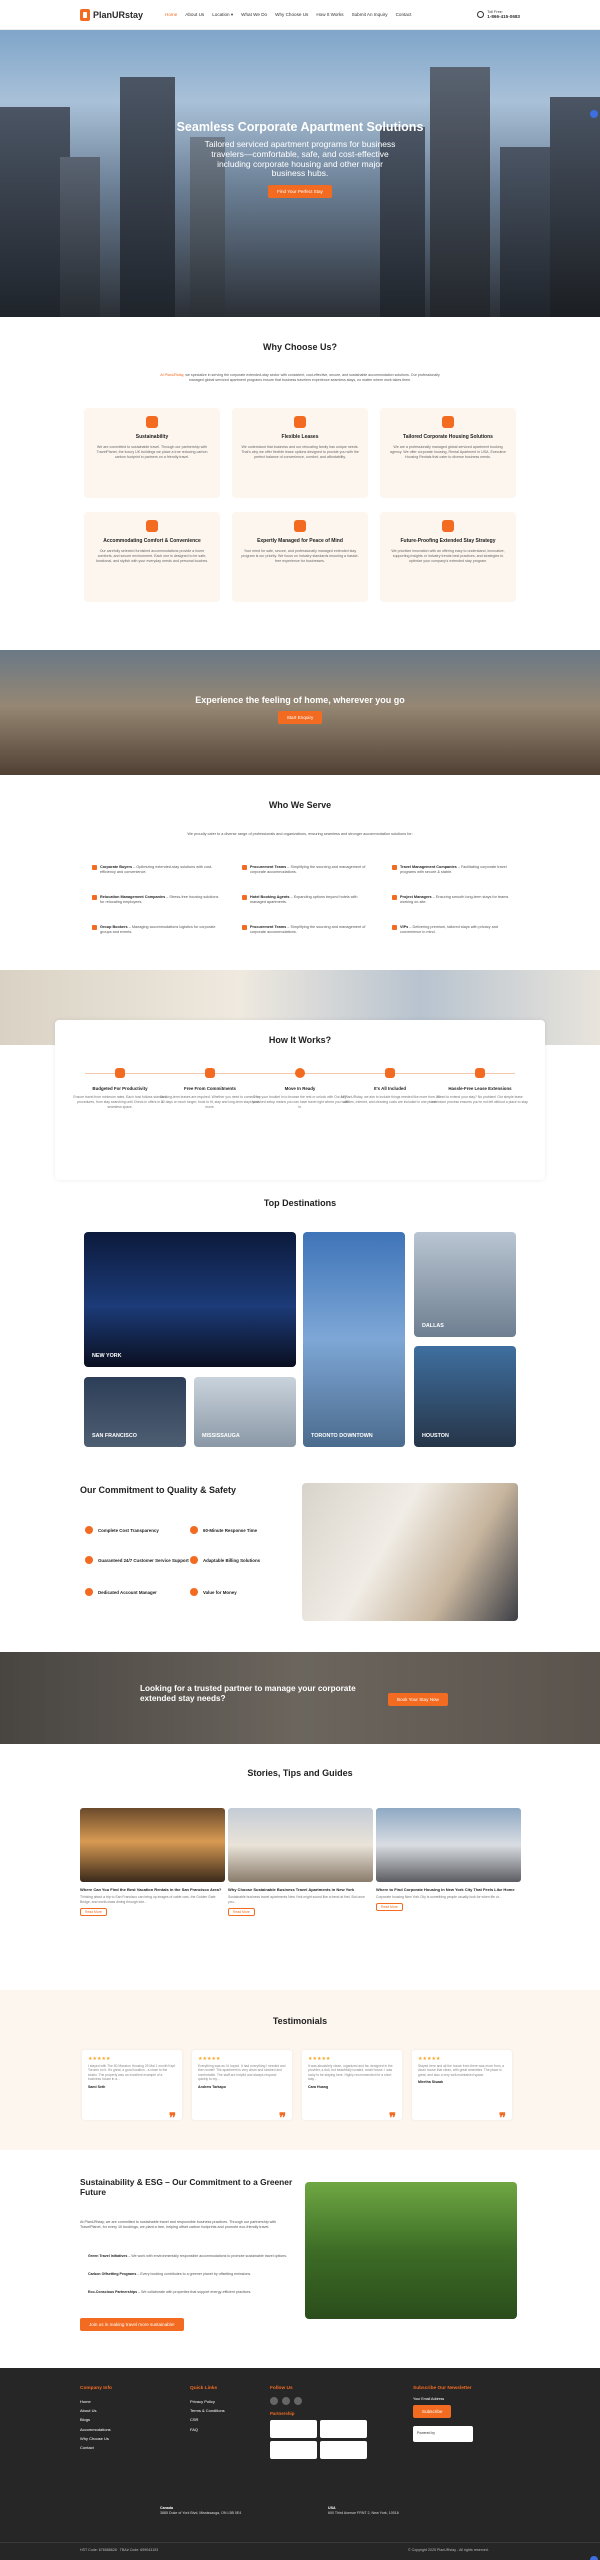  Describe the element at coordinates (498, 14) in the screenshot. I see `phone-contact: Toll Free: 1-866-415-0683` at that location.